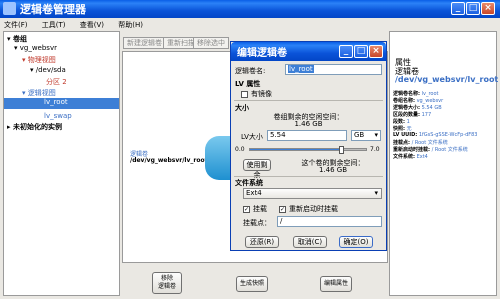 The height and width of the screenshot is (299, 500). Describe the element at coordinates (361, 51) in the screenshot. I see `dialog-maximize-button: □` at that location.